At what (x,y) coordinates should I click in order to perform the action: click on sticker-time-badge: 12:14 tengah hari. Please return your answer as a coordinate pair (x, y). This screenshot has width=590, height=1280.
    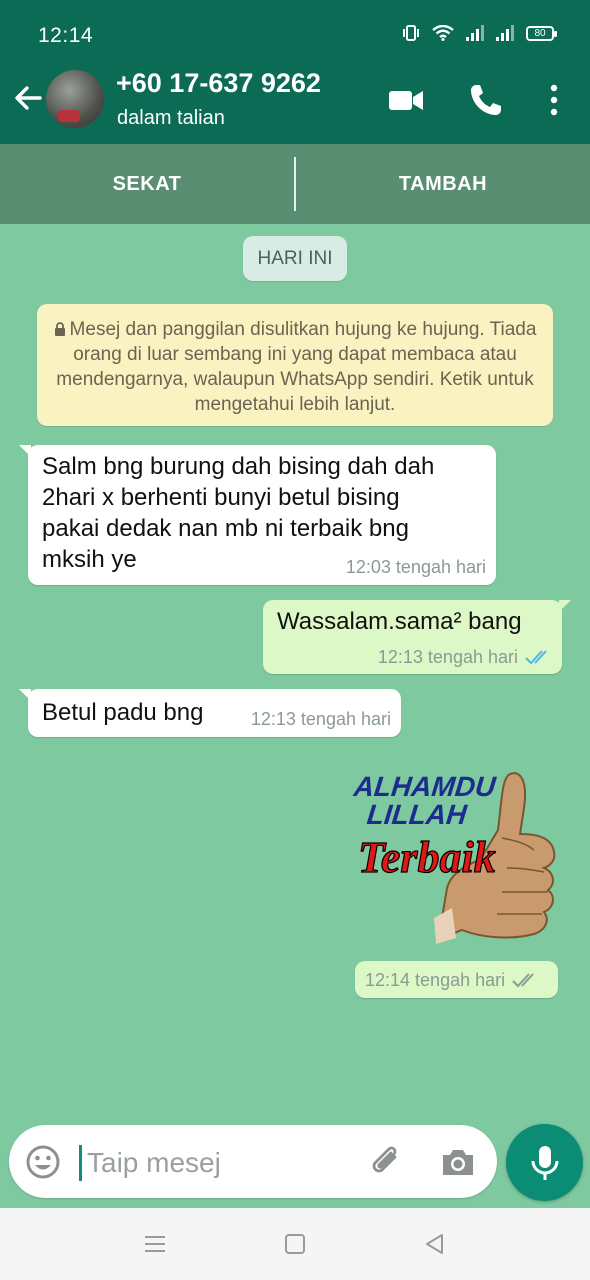
    Looking at the image, I should click on (456, 979).